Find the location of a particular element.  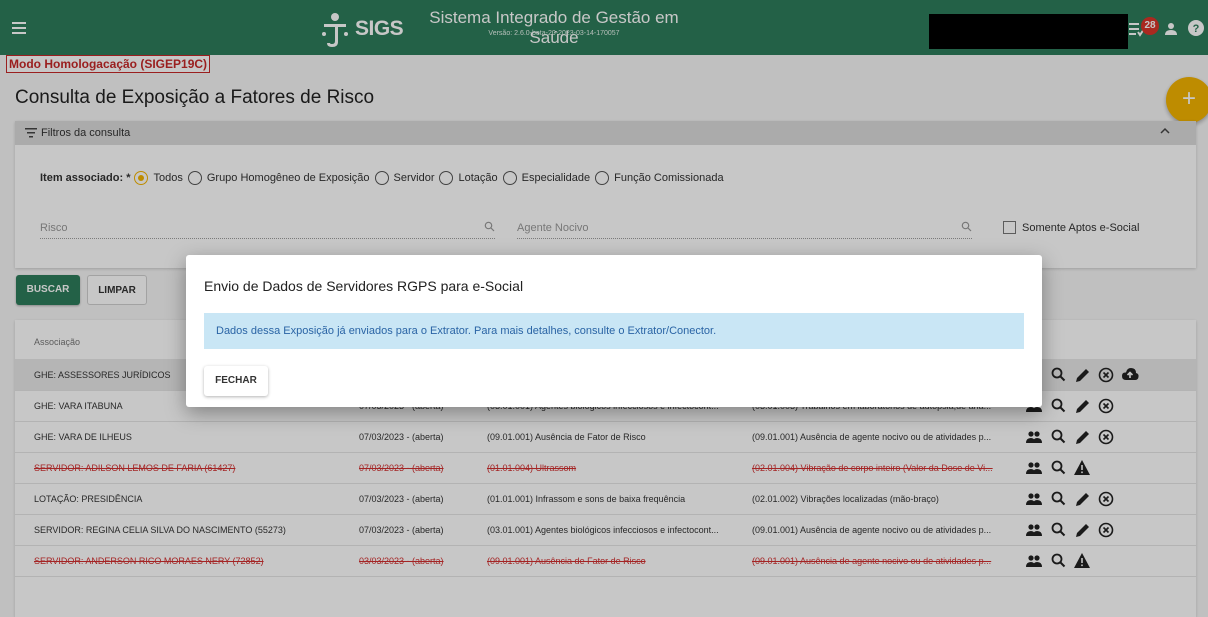

fechar-button: FECHAR is located at coordinates (236, 381).